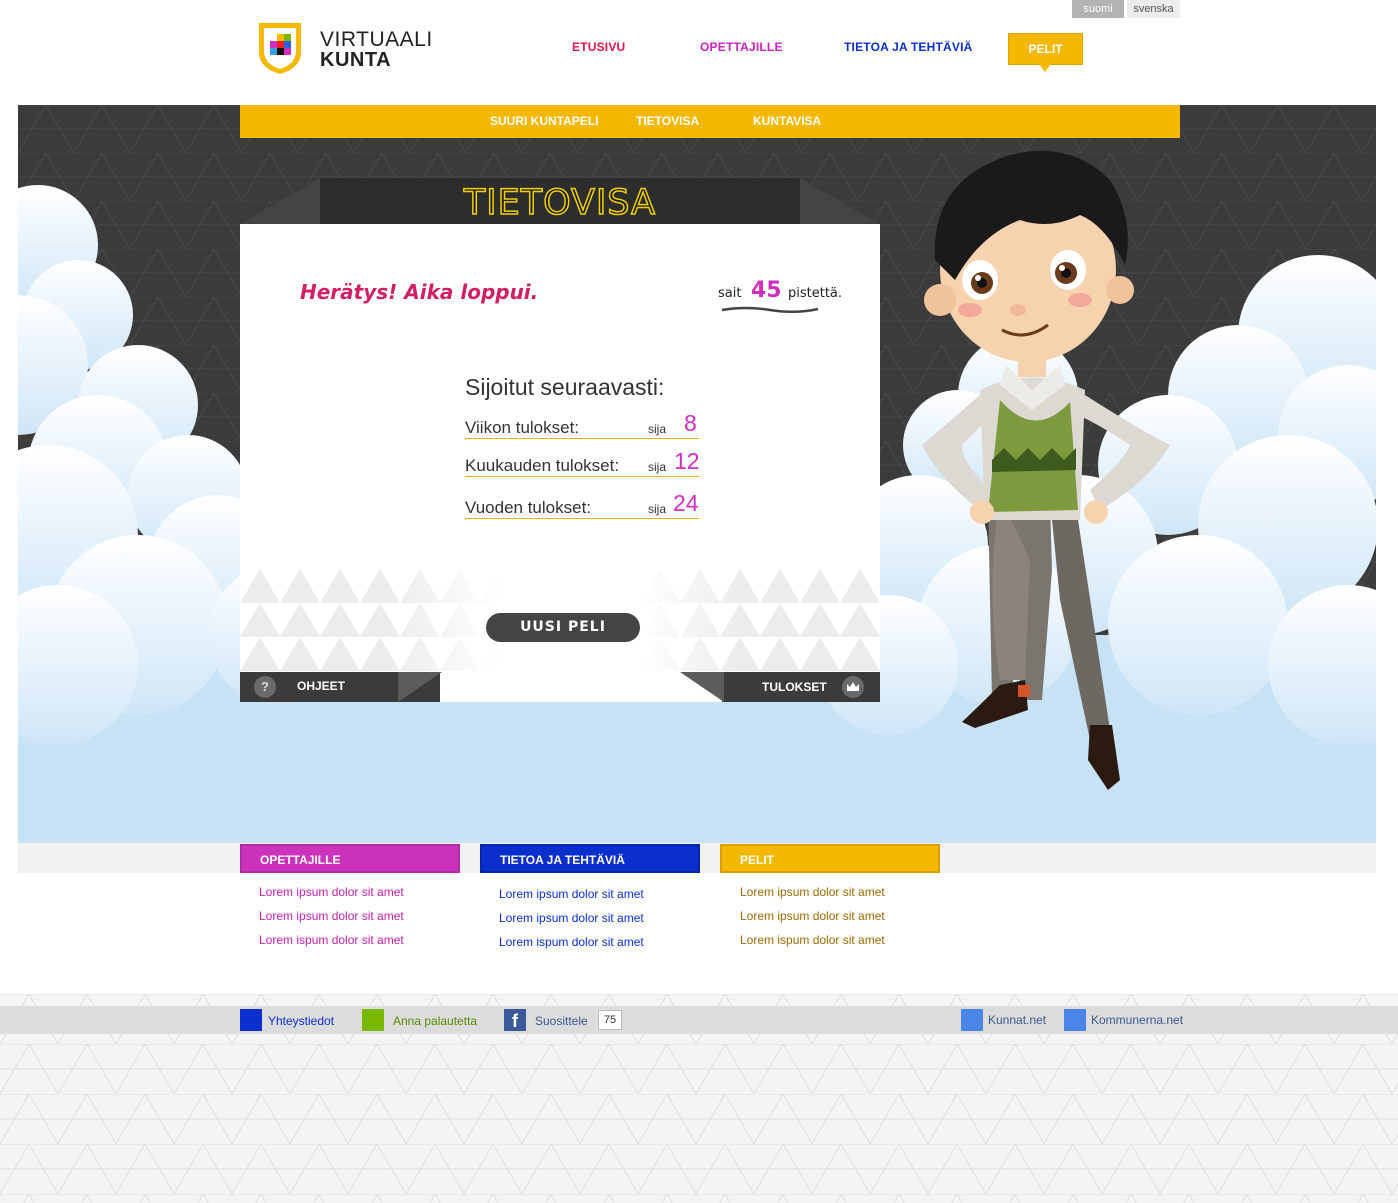  I want to click on rank-row: Viikon tulokset: sija 8, so click(582, 425).